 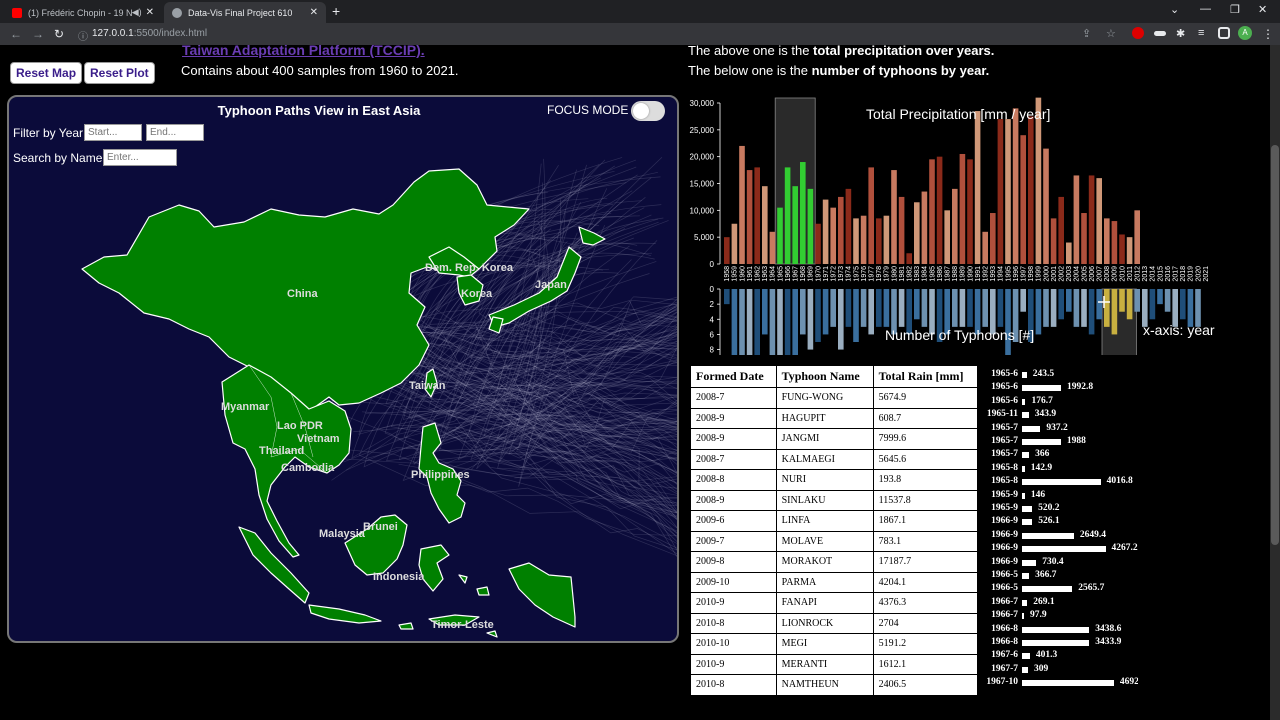 I want to click on column-header: Total Rain [mm], so click(x=925, y=376).